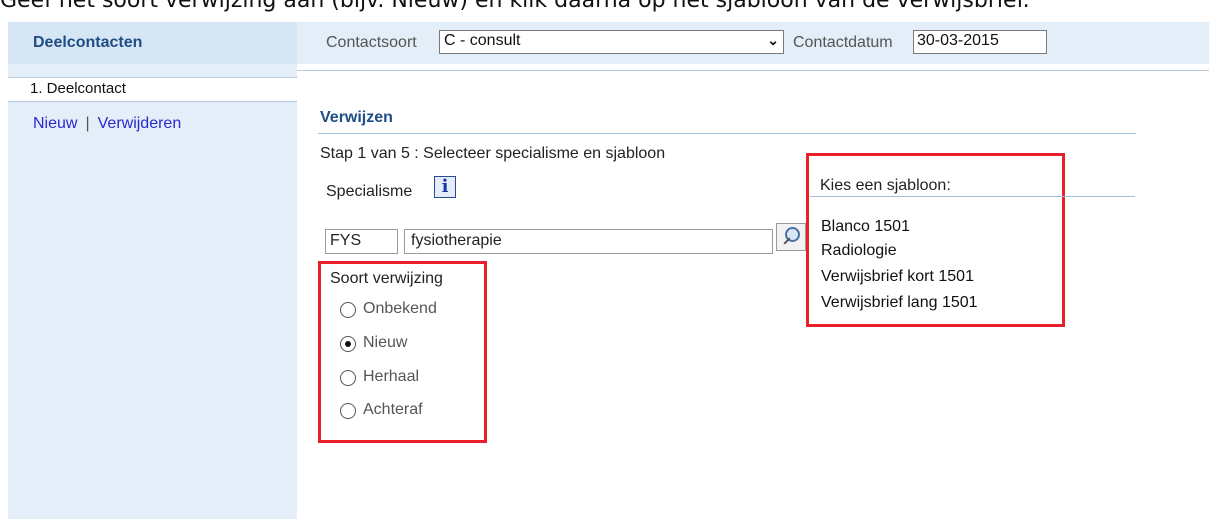 This screenshot has height=519, width=1209. What do you see at coordinates (400, 308) in the screenshot?
I see `radio-label: Onbekend` at bounding box center [400, 308].